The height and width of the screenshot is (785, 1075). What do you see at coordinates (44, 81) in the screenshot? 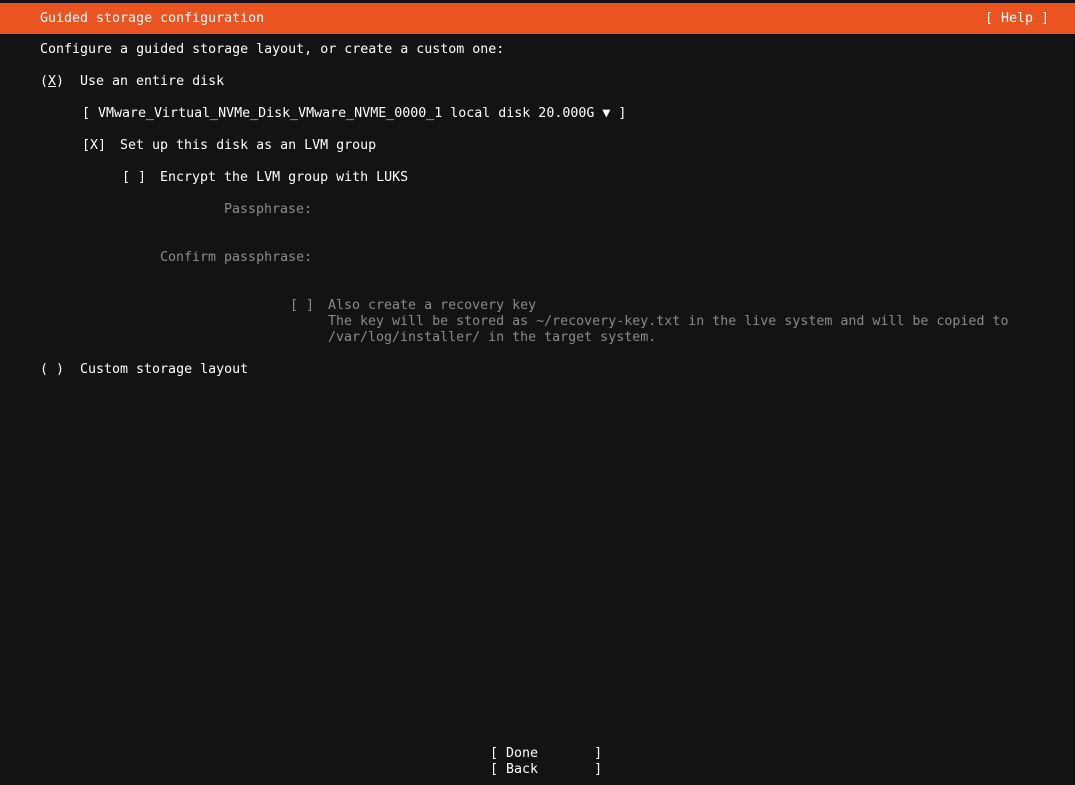
I see `radio-open: (` at bounding box center [44, 81].